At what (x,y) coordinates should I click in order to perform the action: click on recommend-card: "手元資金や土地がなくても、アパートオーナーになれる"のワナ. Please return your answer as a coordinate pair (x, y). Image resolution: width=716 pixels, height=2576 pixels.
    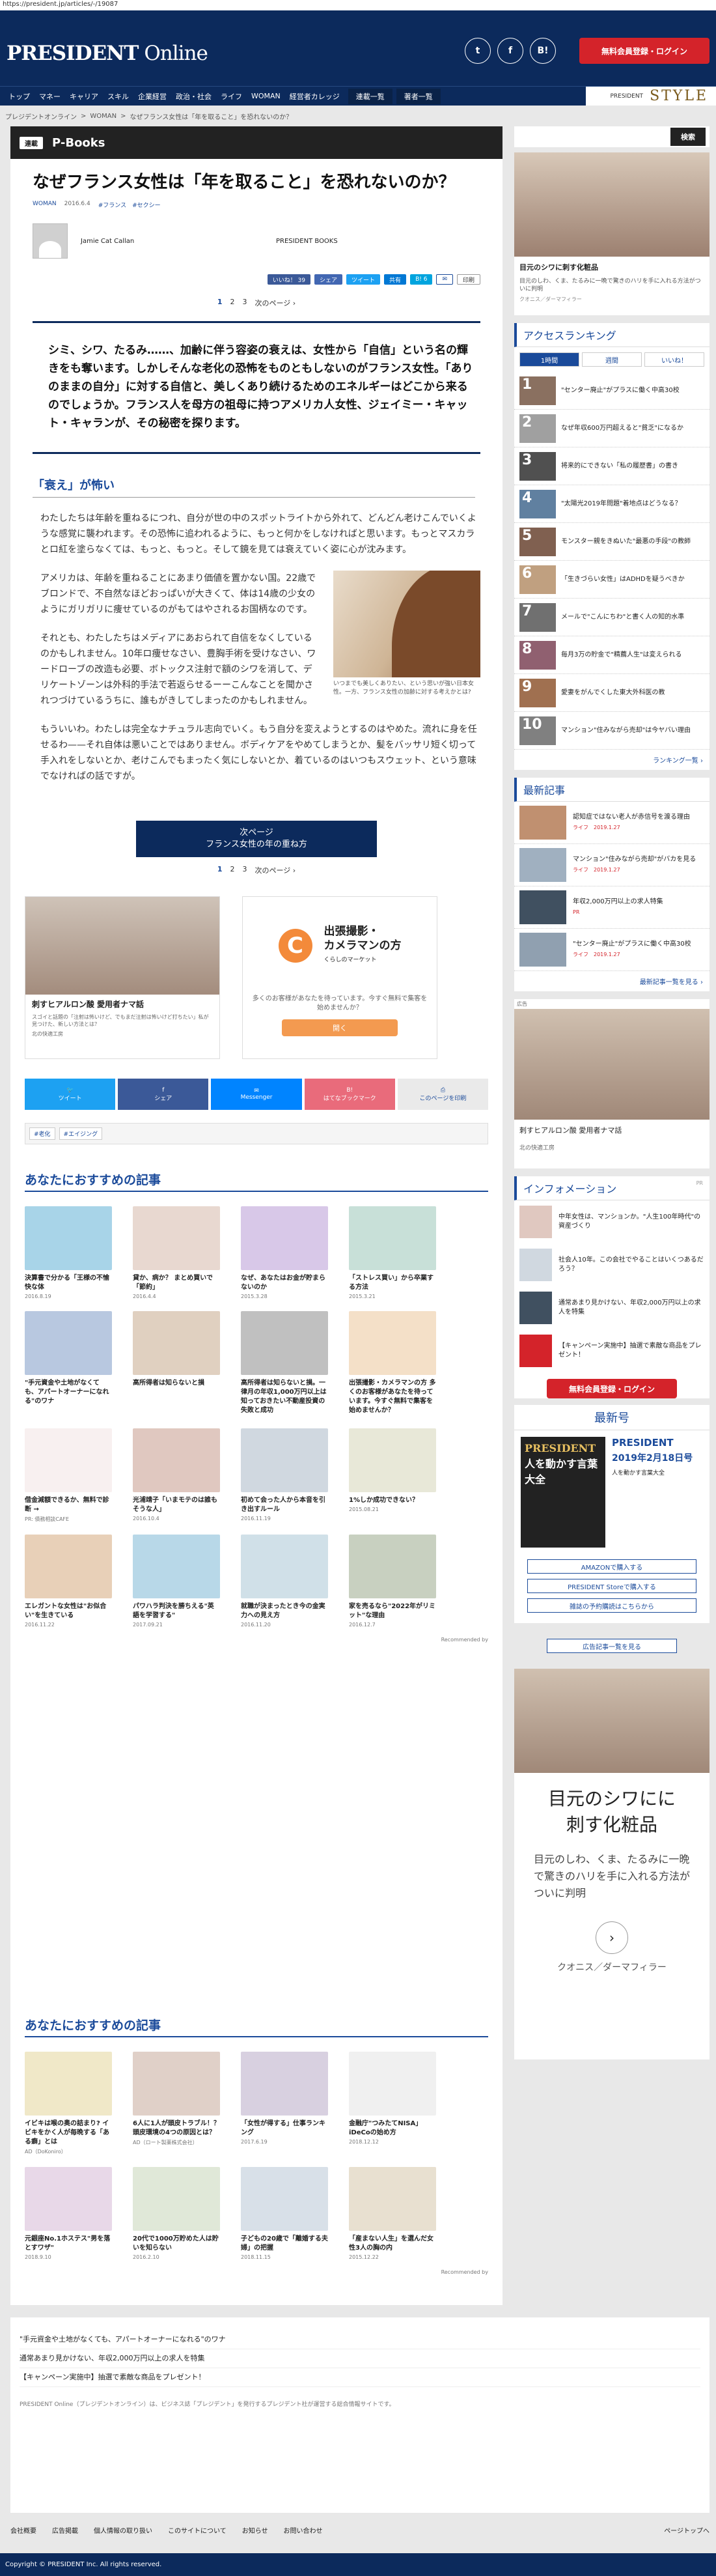
    Looking at the image, I should click on (68, 1364).